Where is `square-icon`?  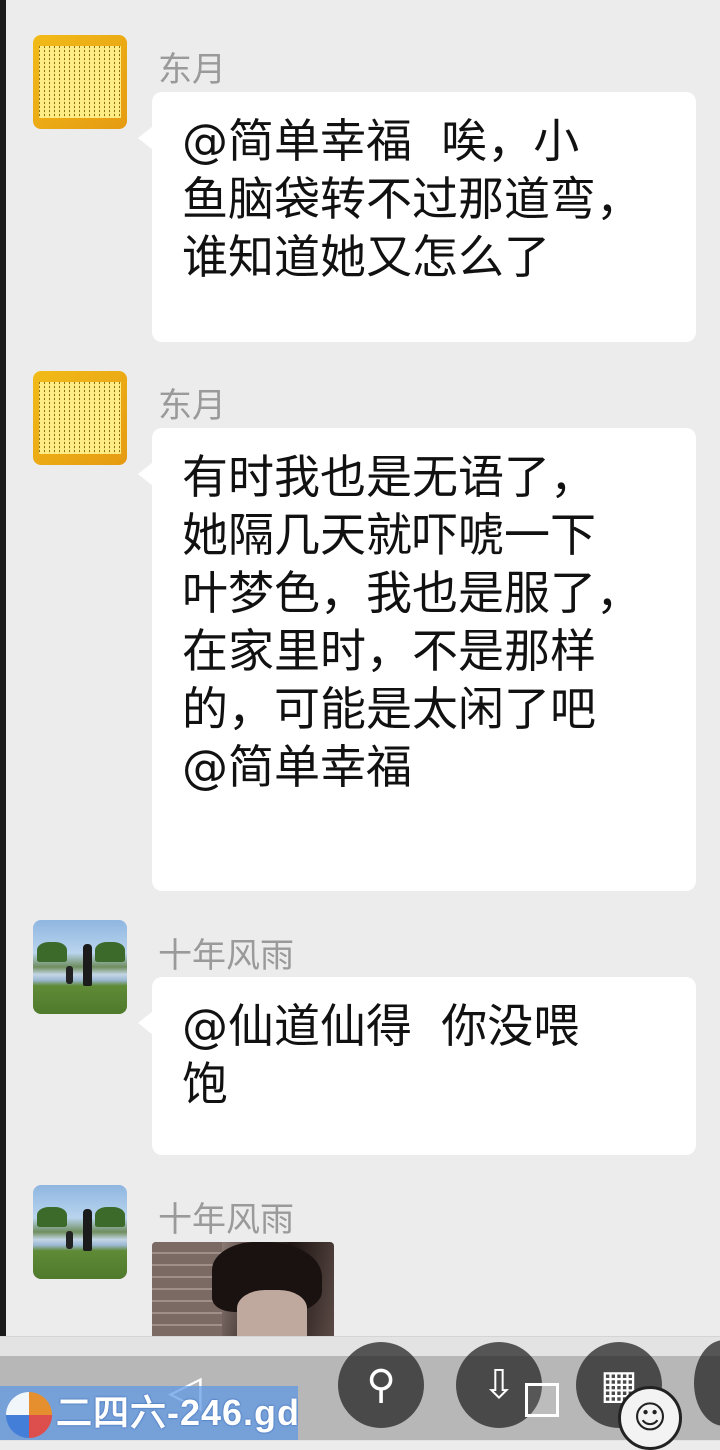
square-icon is located at coordinates (542, 1400).